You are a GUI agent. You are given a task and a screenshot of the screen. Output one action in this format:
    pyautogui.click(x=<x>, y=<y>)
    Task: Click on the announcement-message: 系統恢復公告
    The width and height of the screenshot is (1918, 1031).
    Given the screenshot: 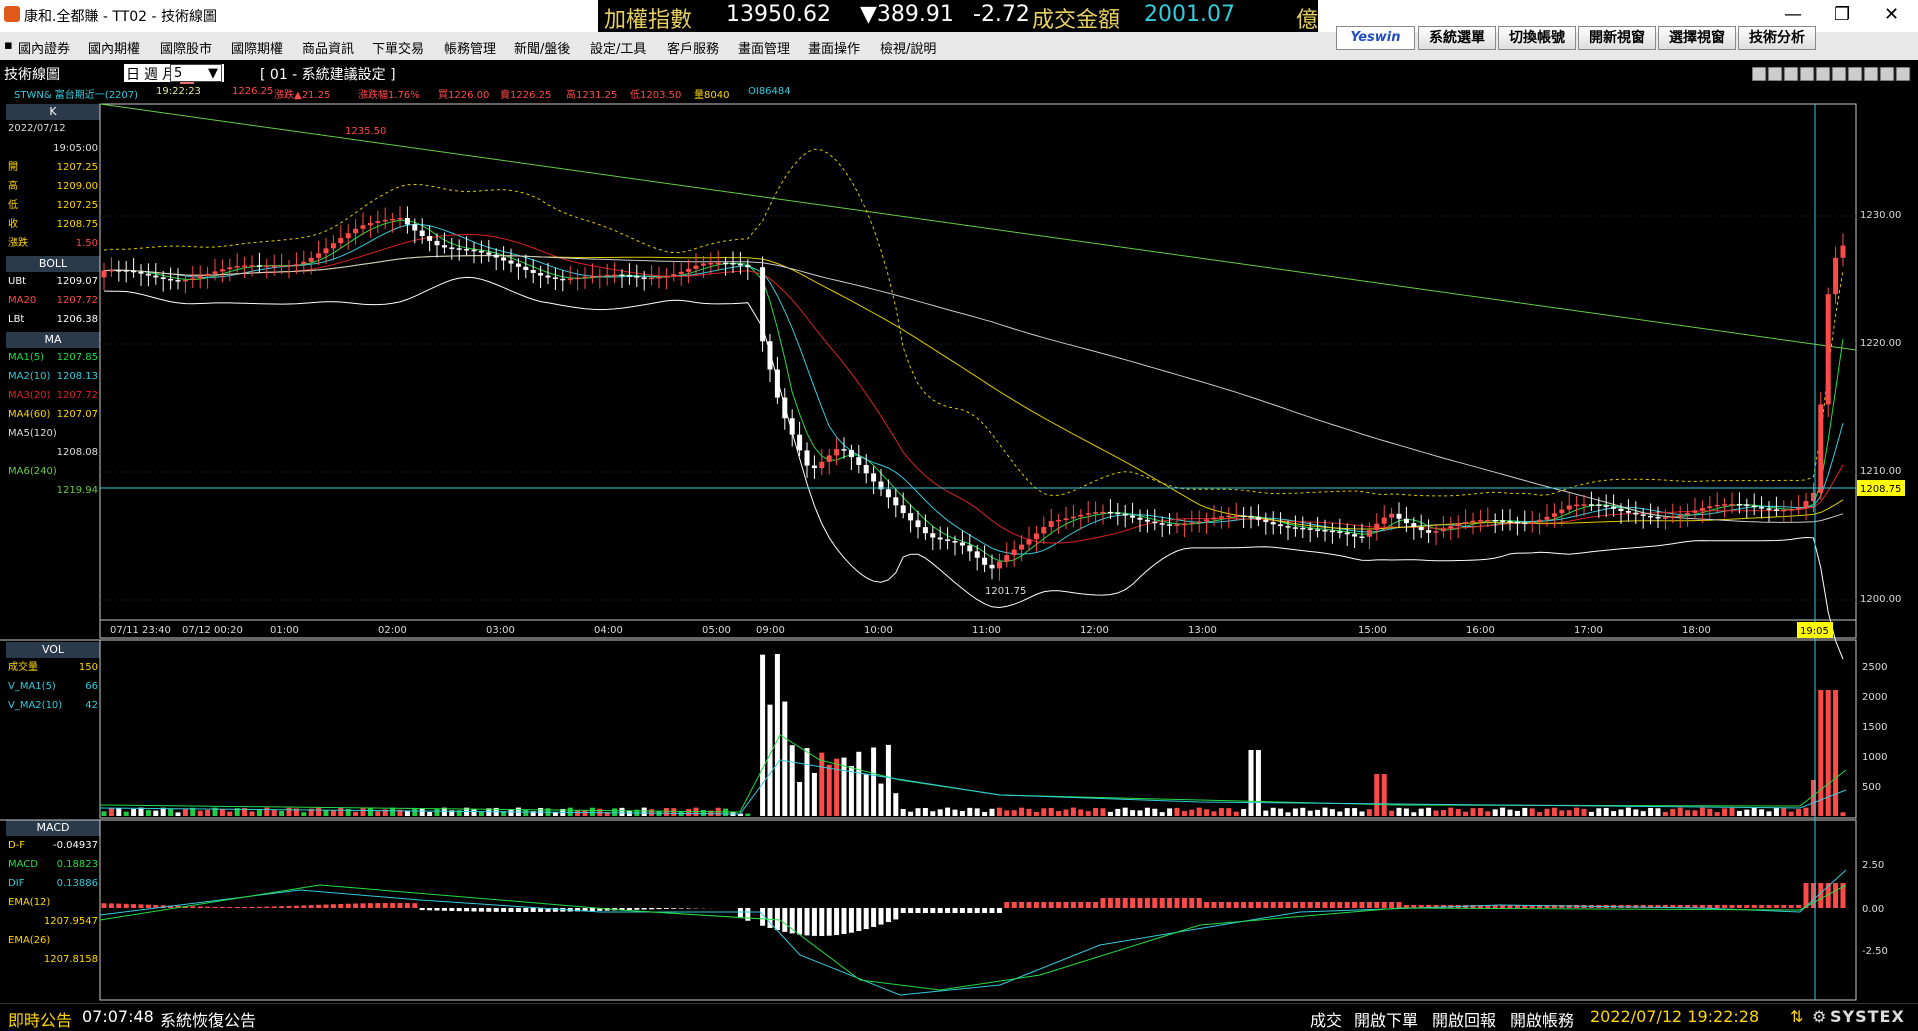 What is the action you would take?
    pyautogui.click(x=208, y=1019)
    